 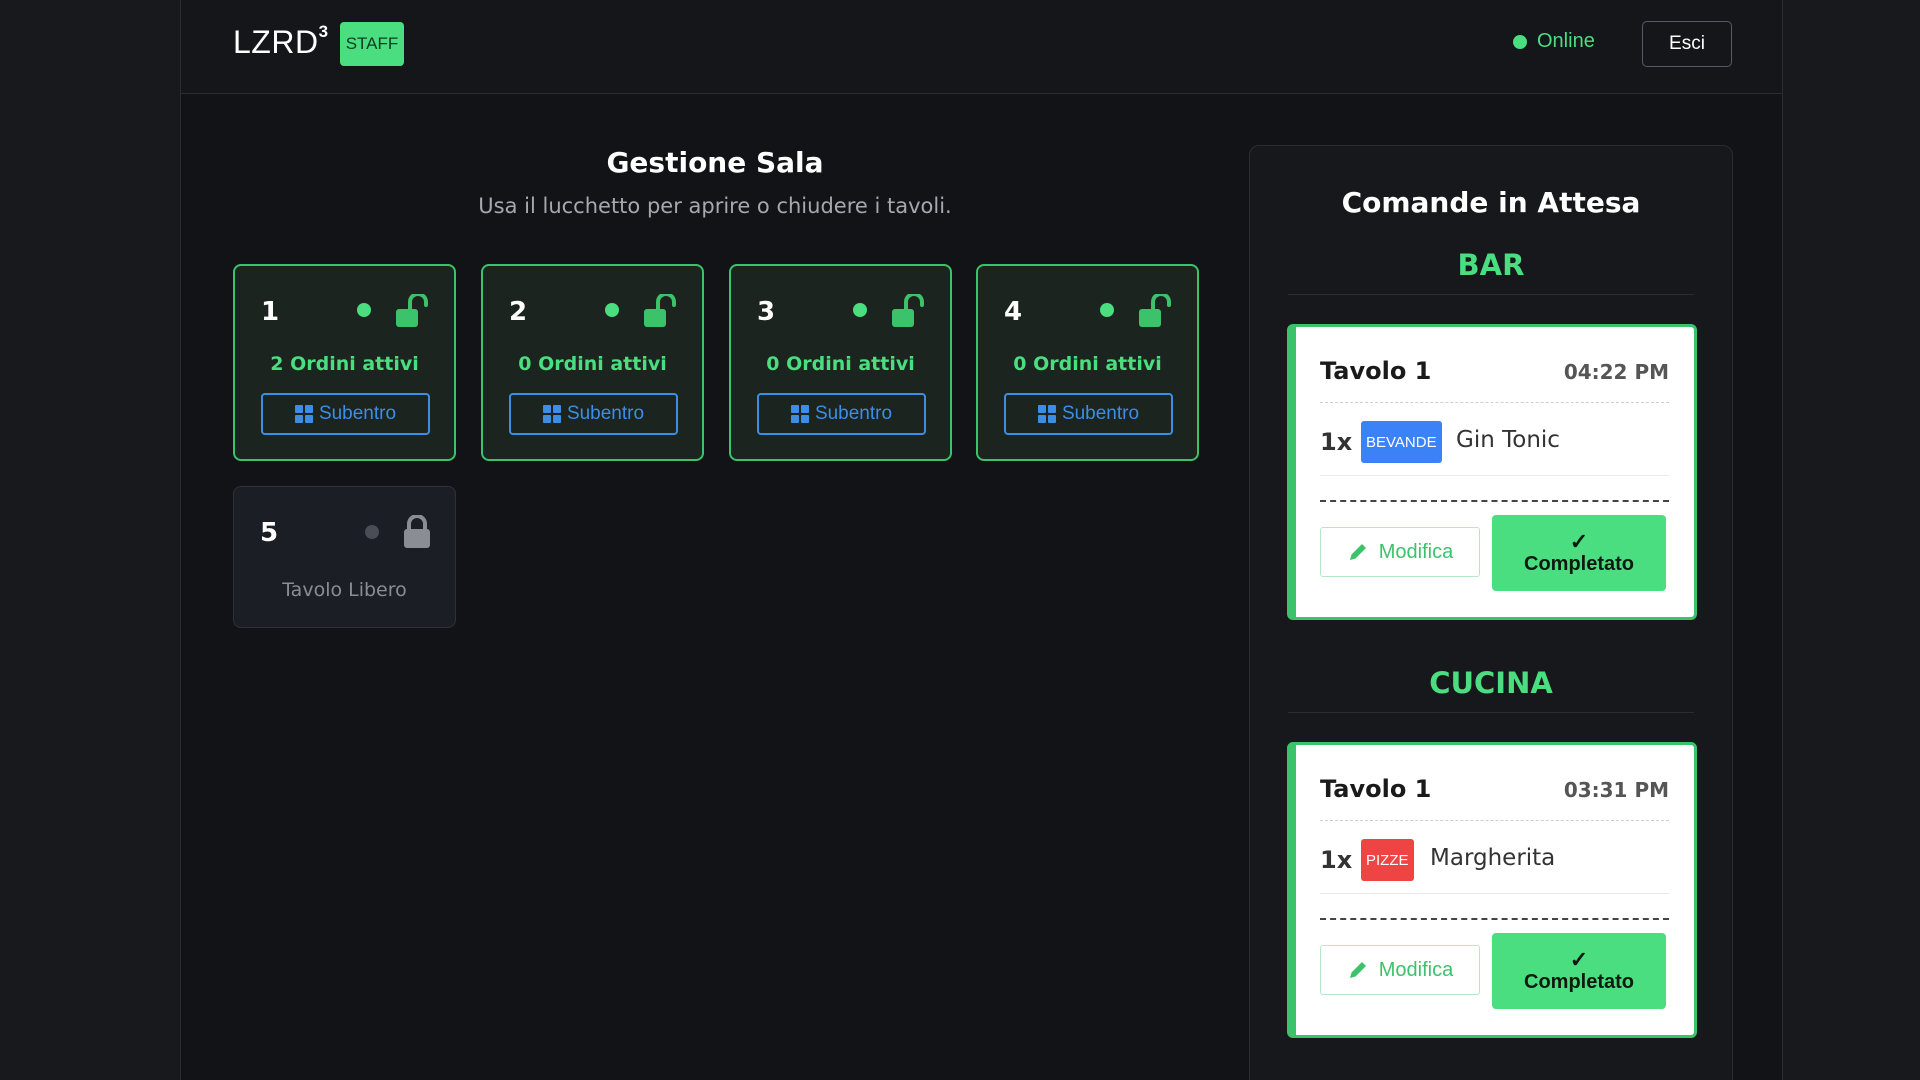 What do you see at coordinates (1401, 442) in the screenshot?
I see `category-badge: BEVANDE` at bounding box center [1401, 442].